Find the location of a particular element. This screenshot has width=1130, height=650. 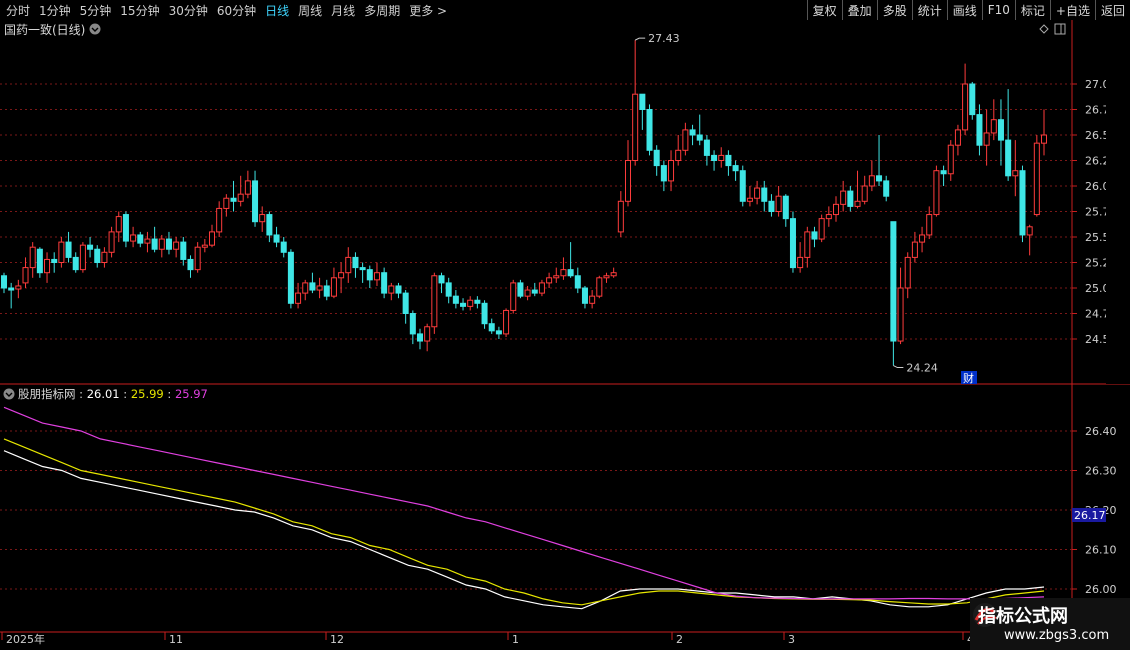

action-button: 标记 is located at coordinates (1032, 10).